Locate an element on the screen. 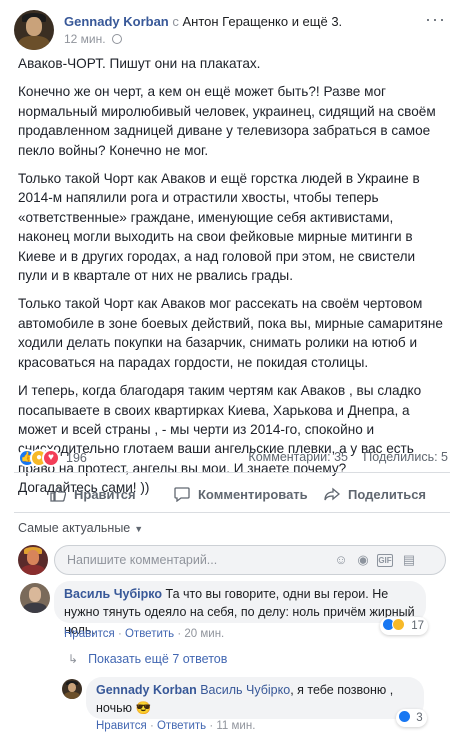 The height and width of the screenshot is (744, 460). more-options-button: ··· is located at coordinates (435, 19).